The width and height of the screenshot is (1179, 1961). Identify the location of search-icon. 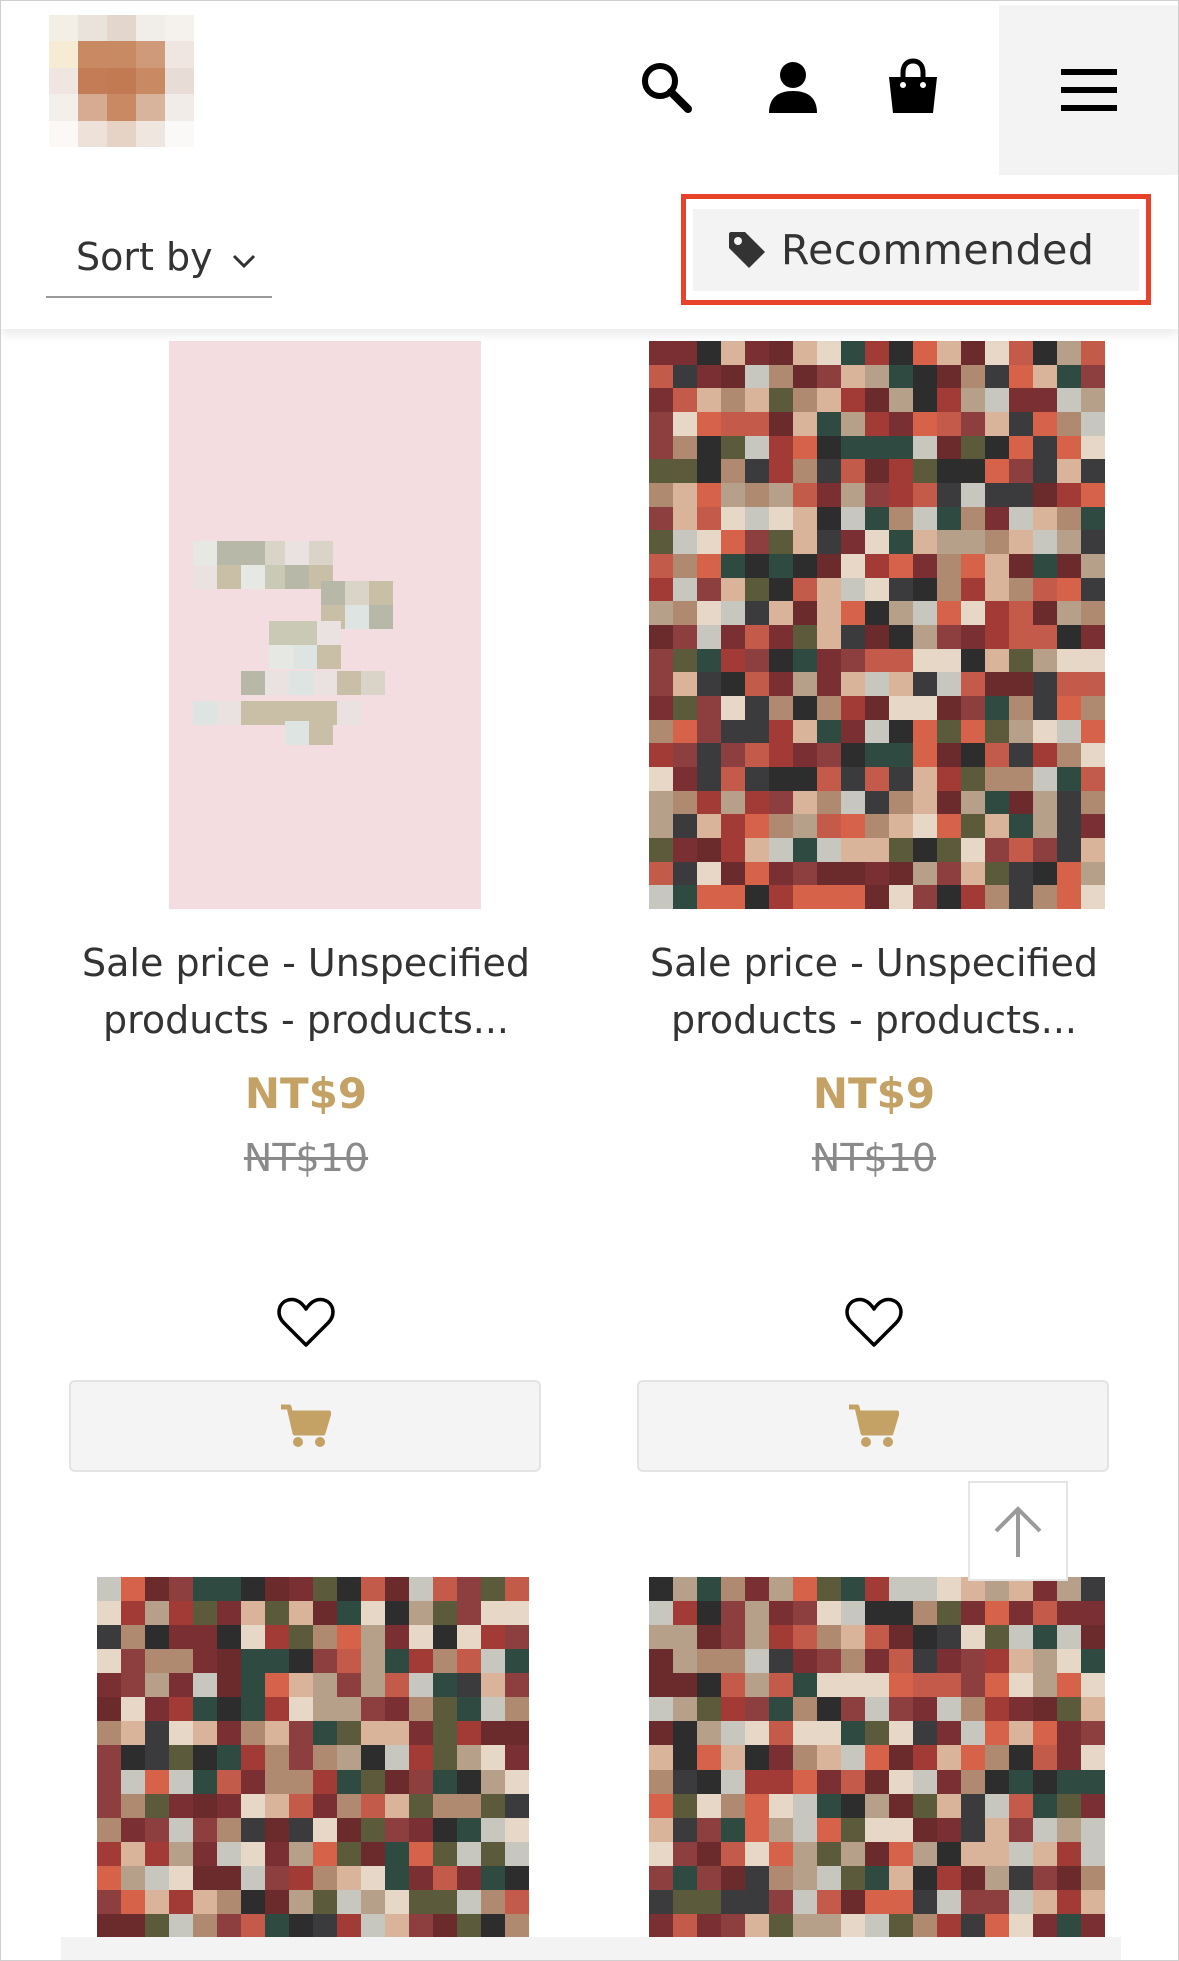
(667, 88).